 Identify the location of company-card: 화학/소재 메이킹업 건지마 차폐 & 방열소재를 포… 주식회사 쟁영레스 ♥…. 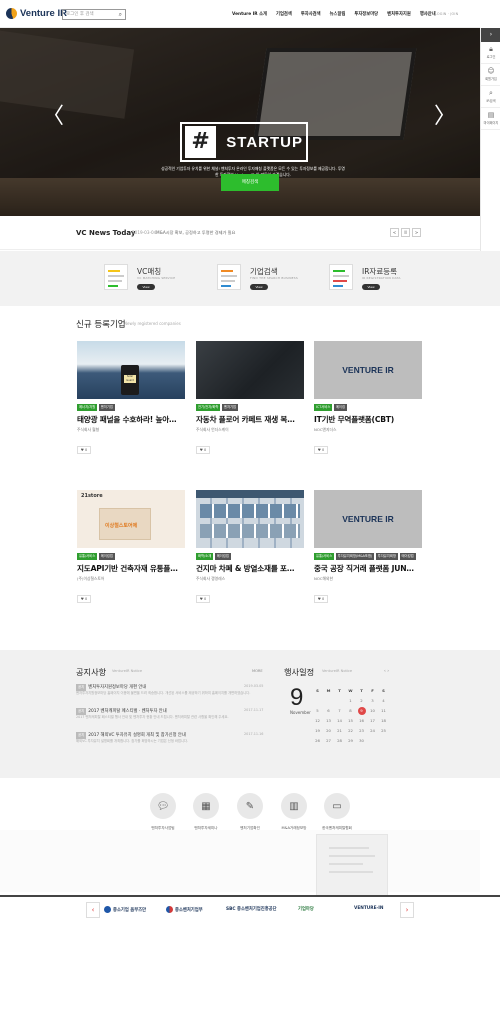
(250, 546).